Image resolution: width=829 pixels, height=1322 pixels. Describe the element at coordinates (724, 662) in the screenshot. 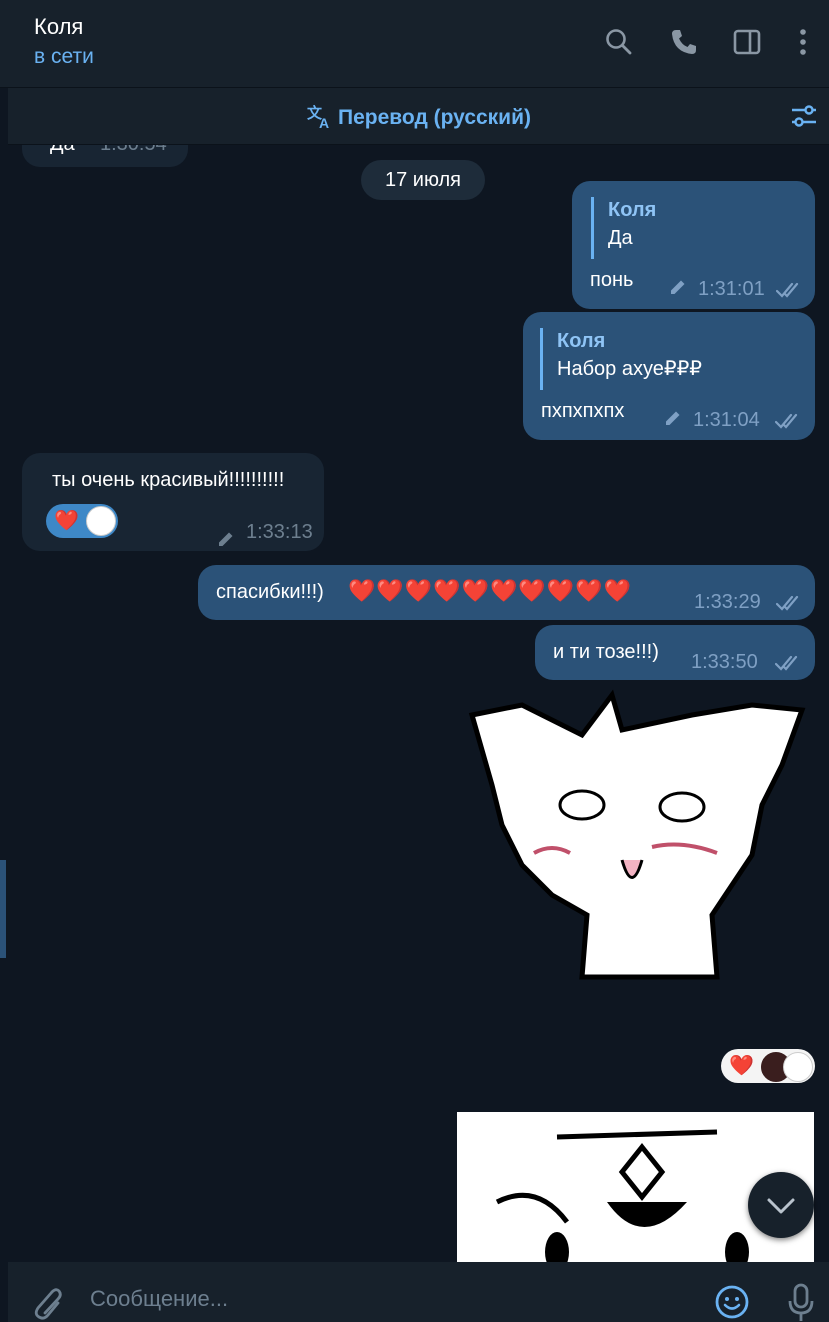

I see `message-time: 1:33:50` at that location.